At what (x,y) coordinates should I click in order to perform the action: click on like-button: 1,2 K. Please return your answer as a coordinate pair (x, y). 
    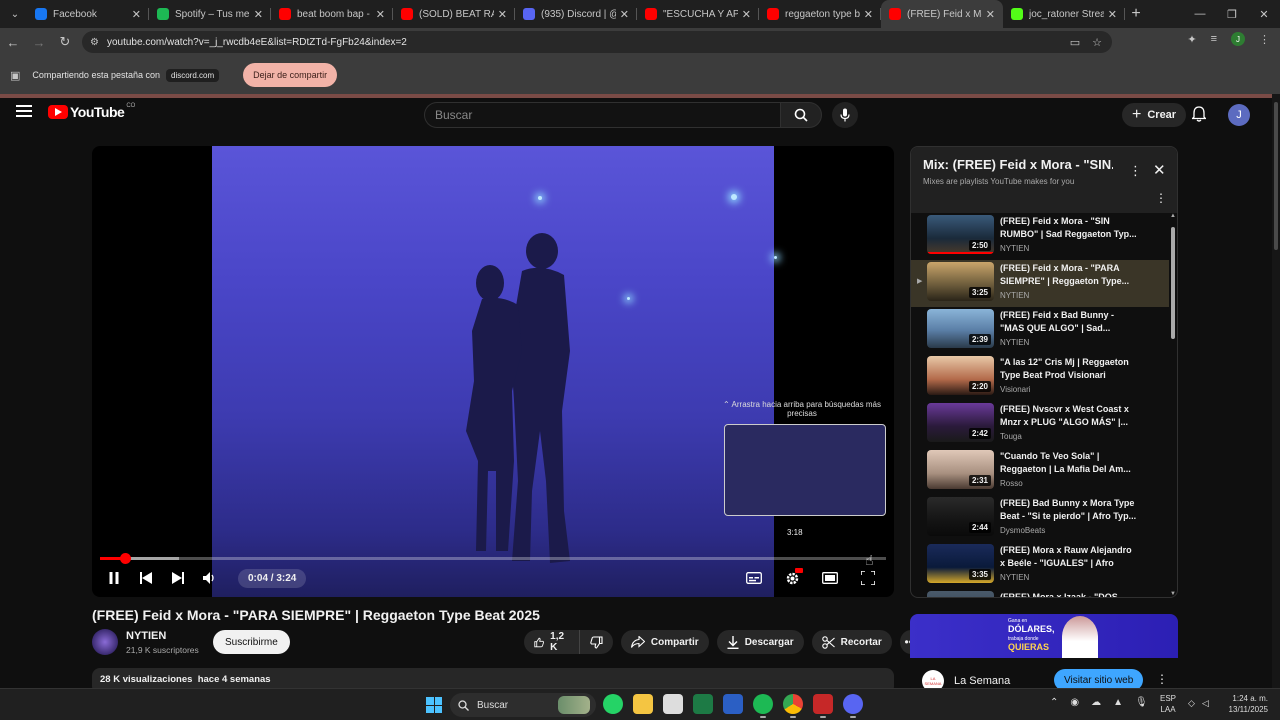
    Looking at the image, I should click on (552, 642).